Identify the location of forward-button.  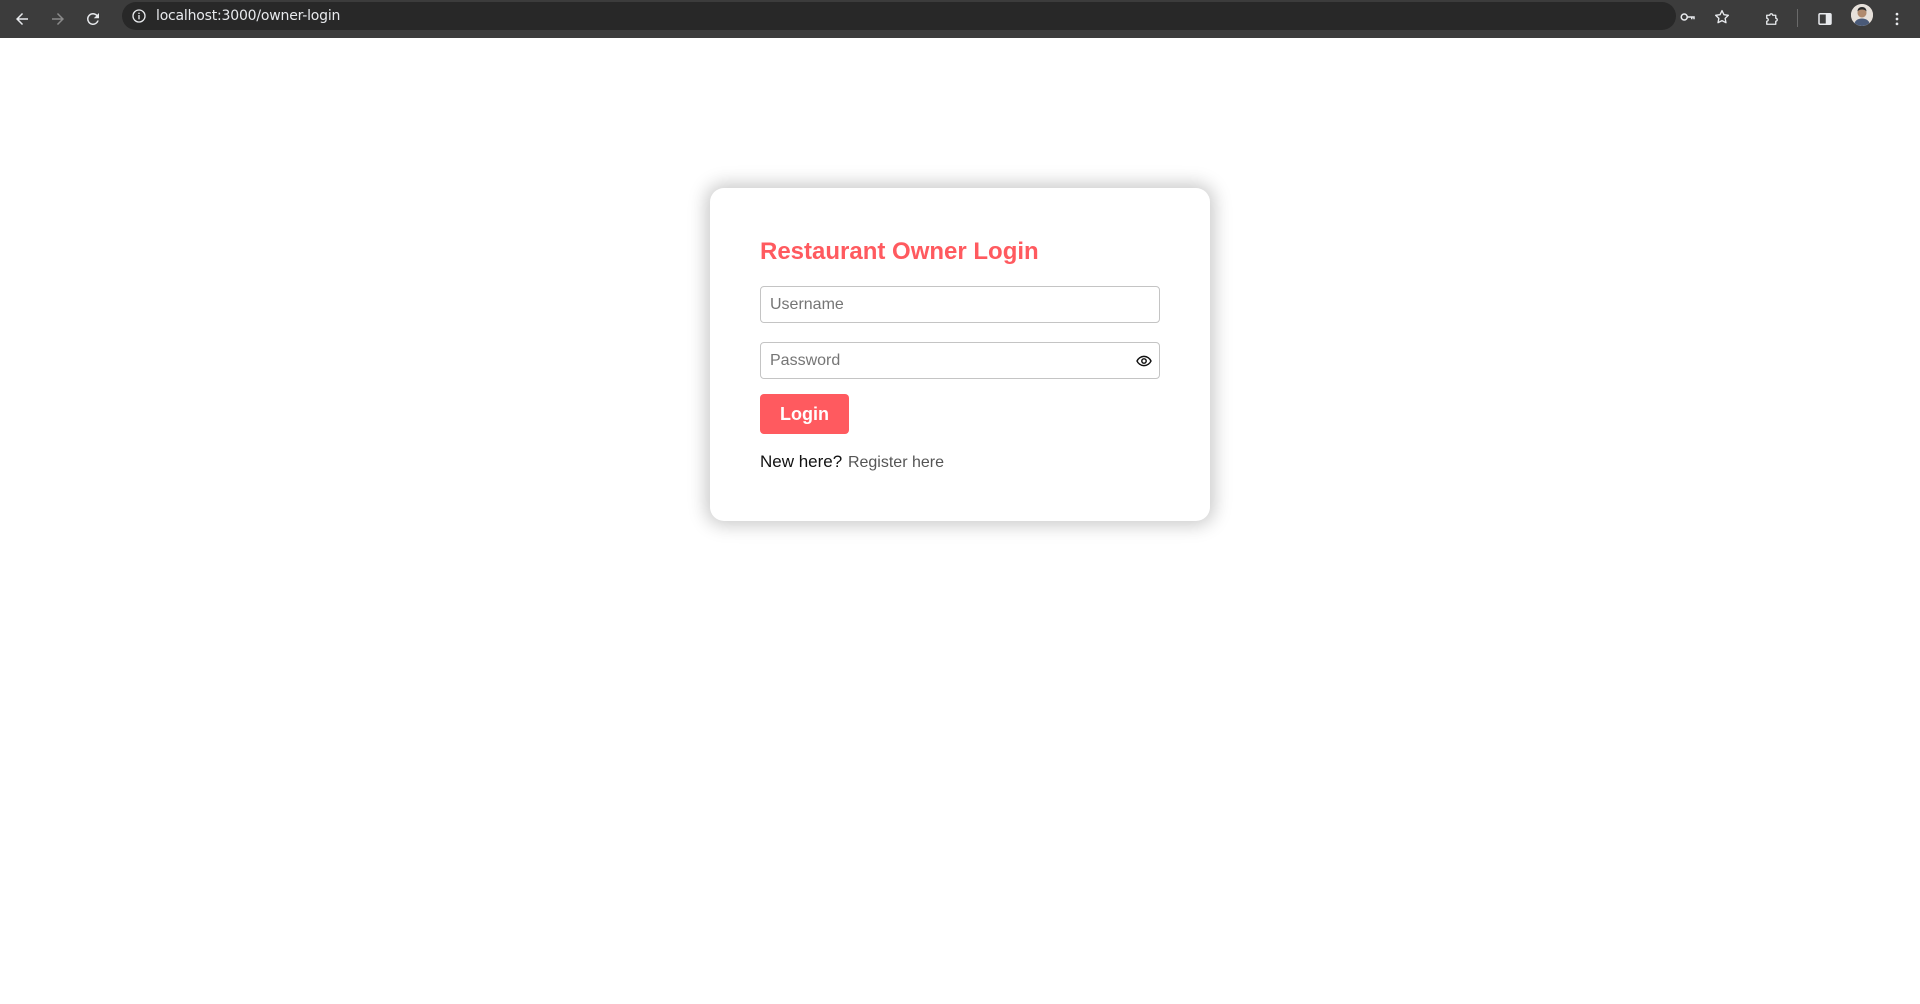
(58, 19).